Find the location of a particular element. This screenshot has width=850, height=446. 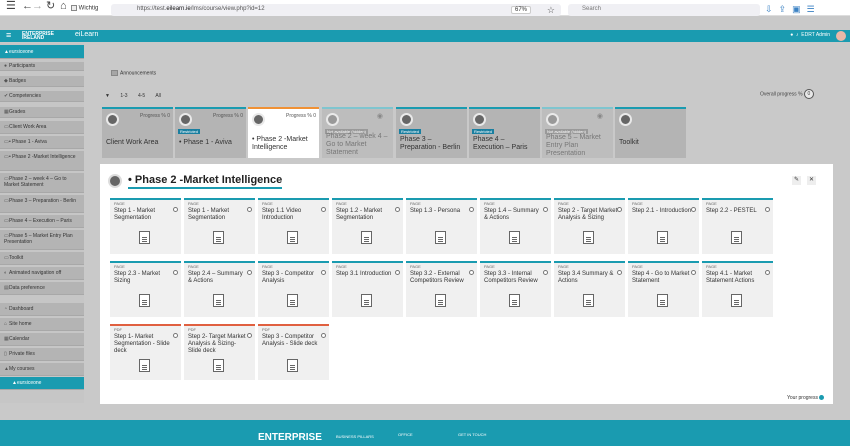

sidebar-item-private-files: ▯ Private files is located at coordinates (42, 354).